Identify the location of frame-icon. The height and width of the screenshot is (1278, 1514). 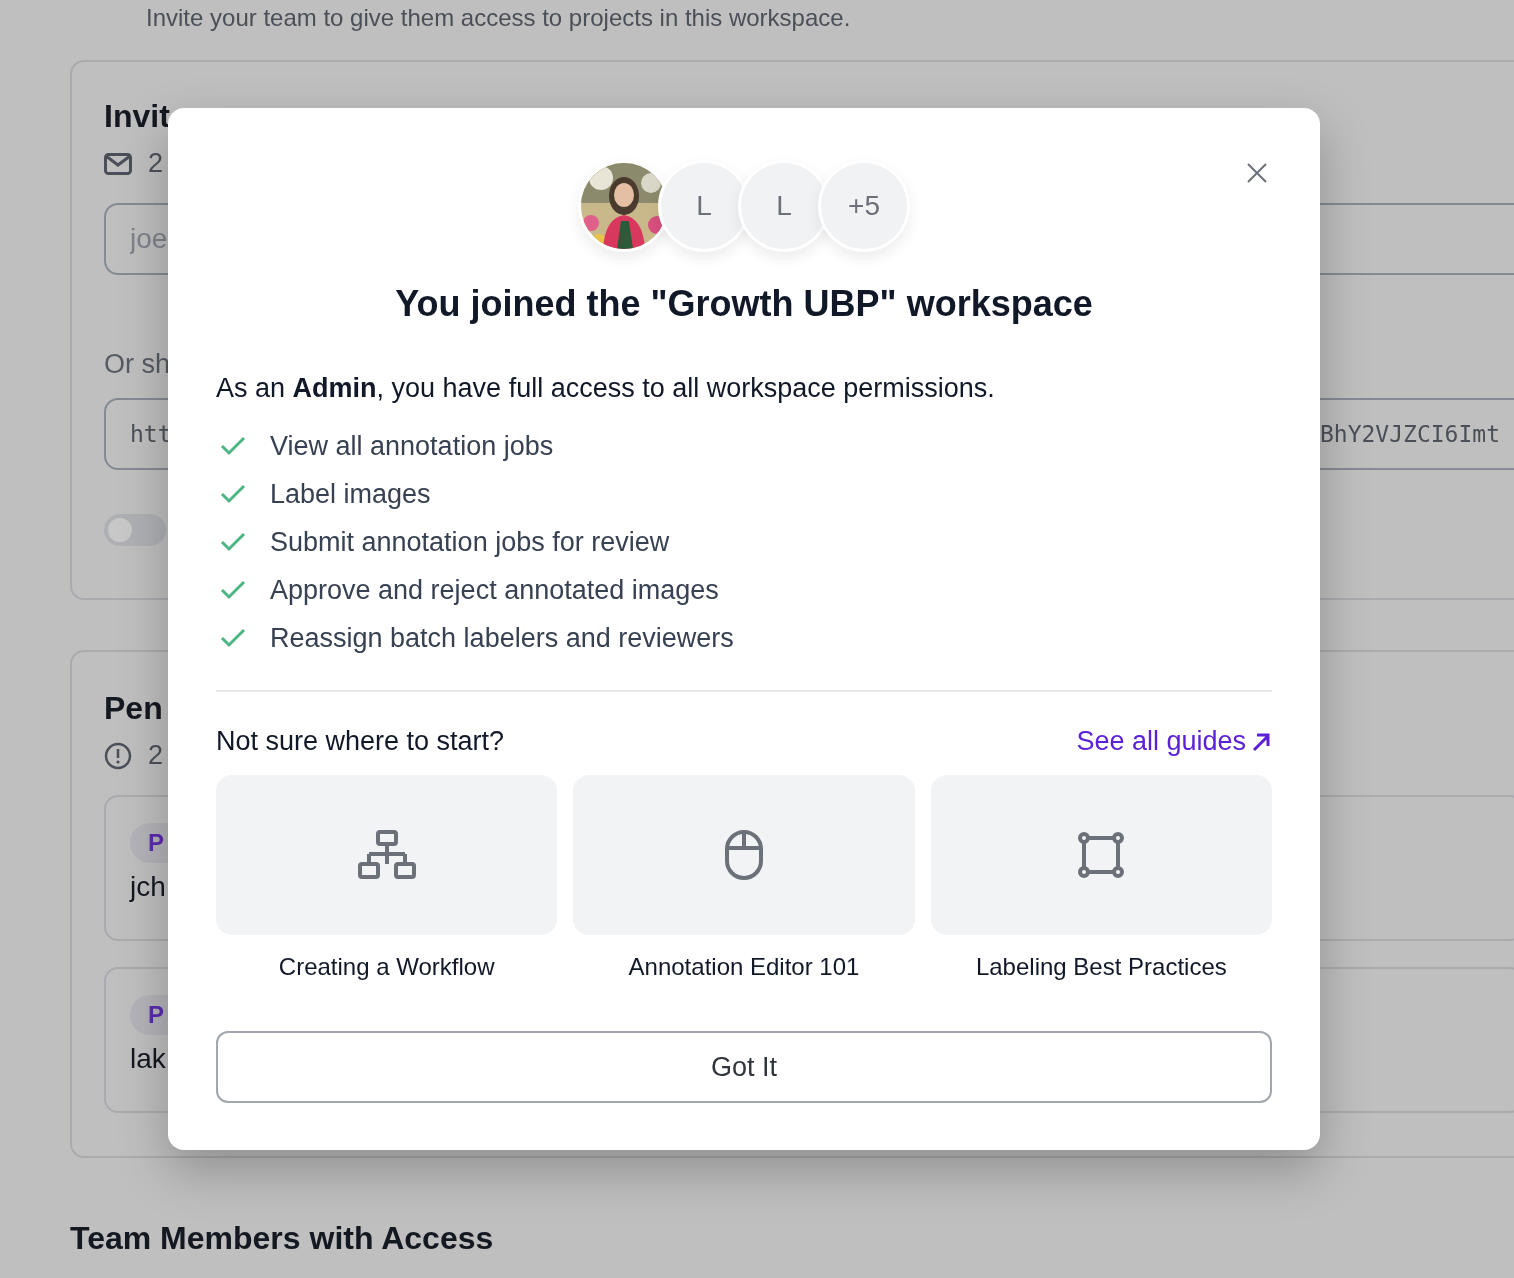
(1101, 855).